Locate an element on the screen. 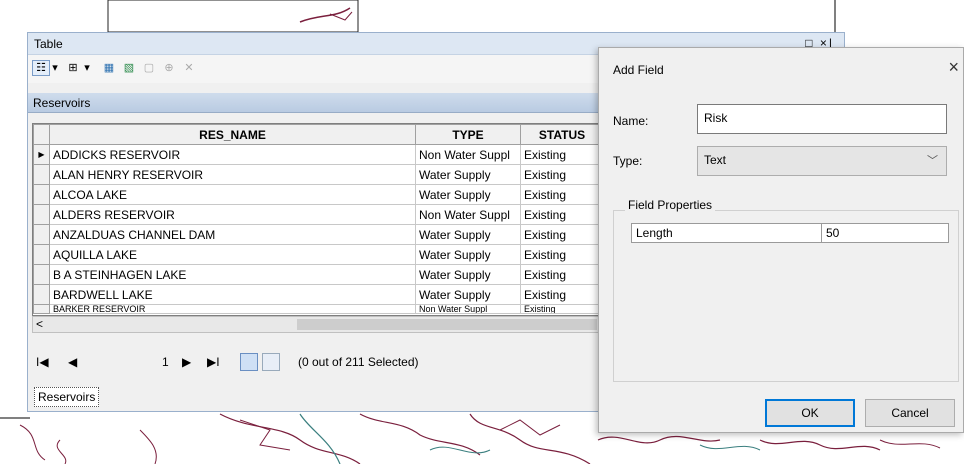  table-name-bar: Reservoirs is located at coordinates (315, 103).